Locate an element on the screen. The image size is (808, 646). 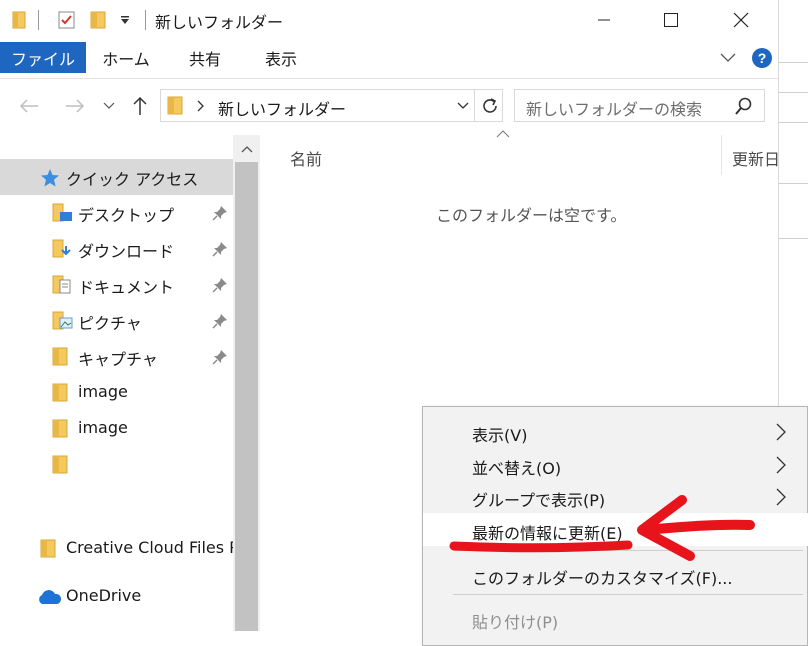
new-folder-icon is located at coordinates (98, 20).